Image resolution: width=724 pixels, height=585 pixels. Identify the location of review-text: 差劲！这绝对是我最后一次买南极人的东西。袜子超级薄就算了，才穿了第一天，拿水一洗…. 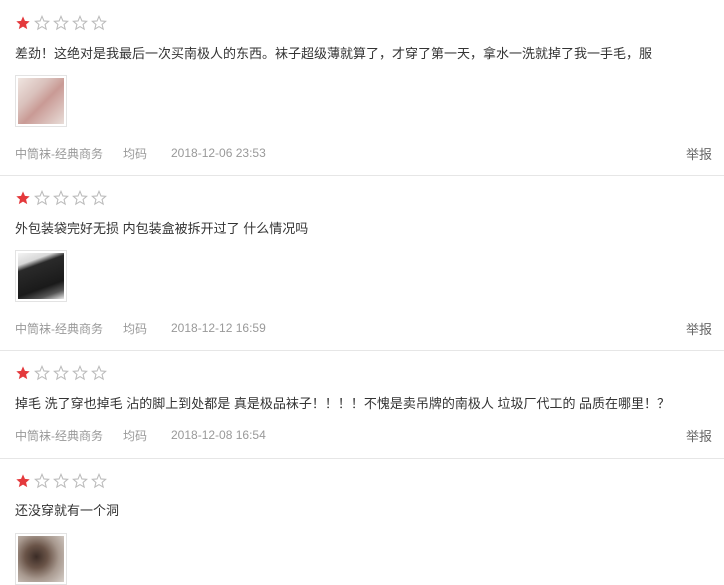
(334, 53).